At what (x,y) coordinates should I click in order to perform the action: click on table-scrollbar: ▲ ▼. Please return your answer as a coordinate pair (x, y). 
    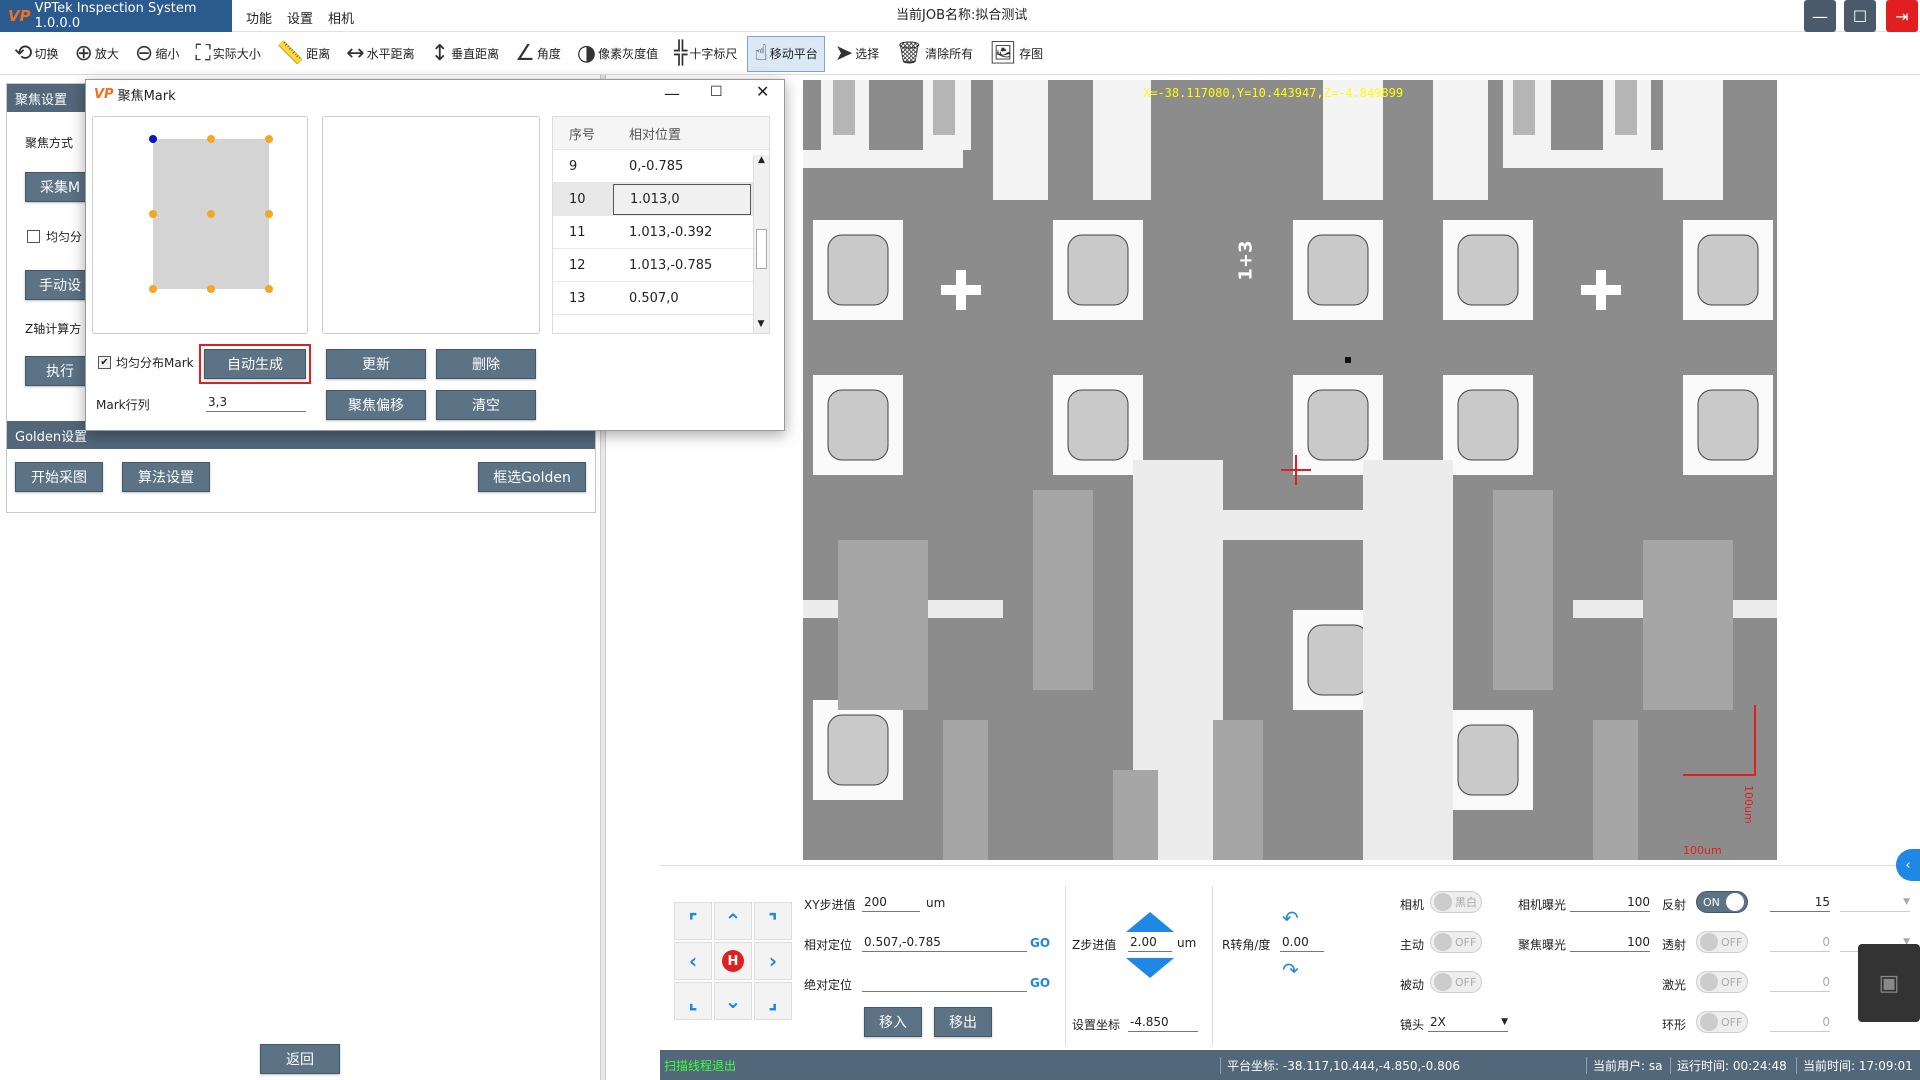
    Looking at the image, I should click on (761, 244).